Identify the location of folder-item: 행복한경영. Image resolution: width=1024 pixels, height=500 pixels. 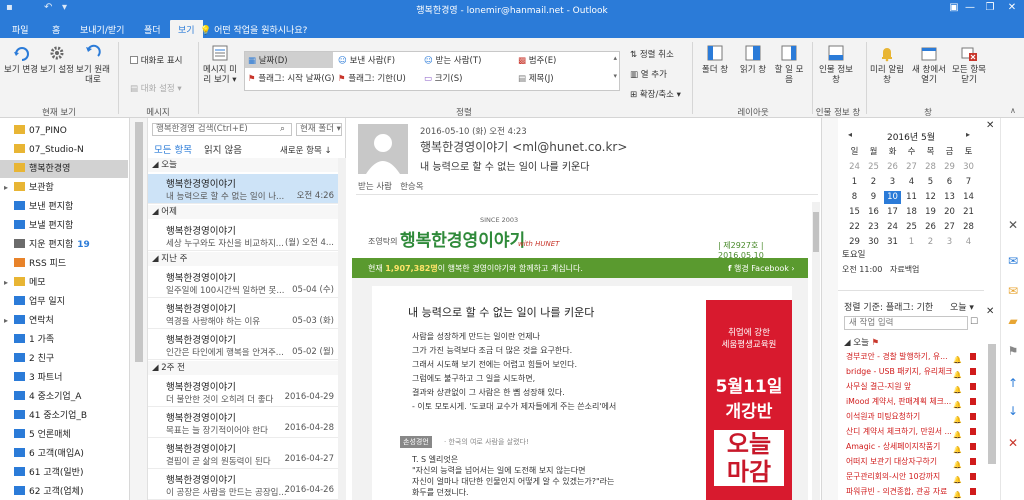
(64, 169).